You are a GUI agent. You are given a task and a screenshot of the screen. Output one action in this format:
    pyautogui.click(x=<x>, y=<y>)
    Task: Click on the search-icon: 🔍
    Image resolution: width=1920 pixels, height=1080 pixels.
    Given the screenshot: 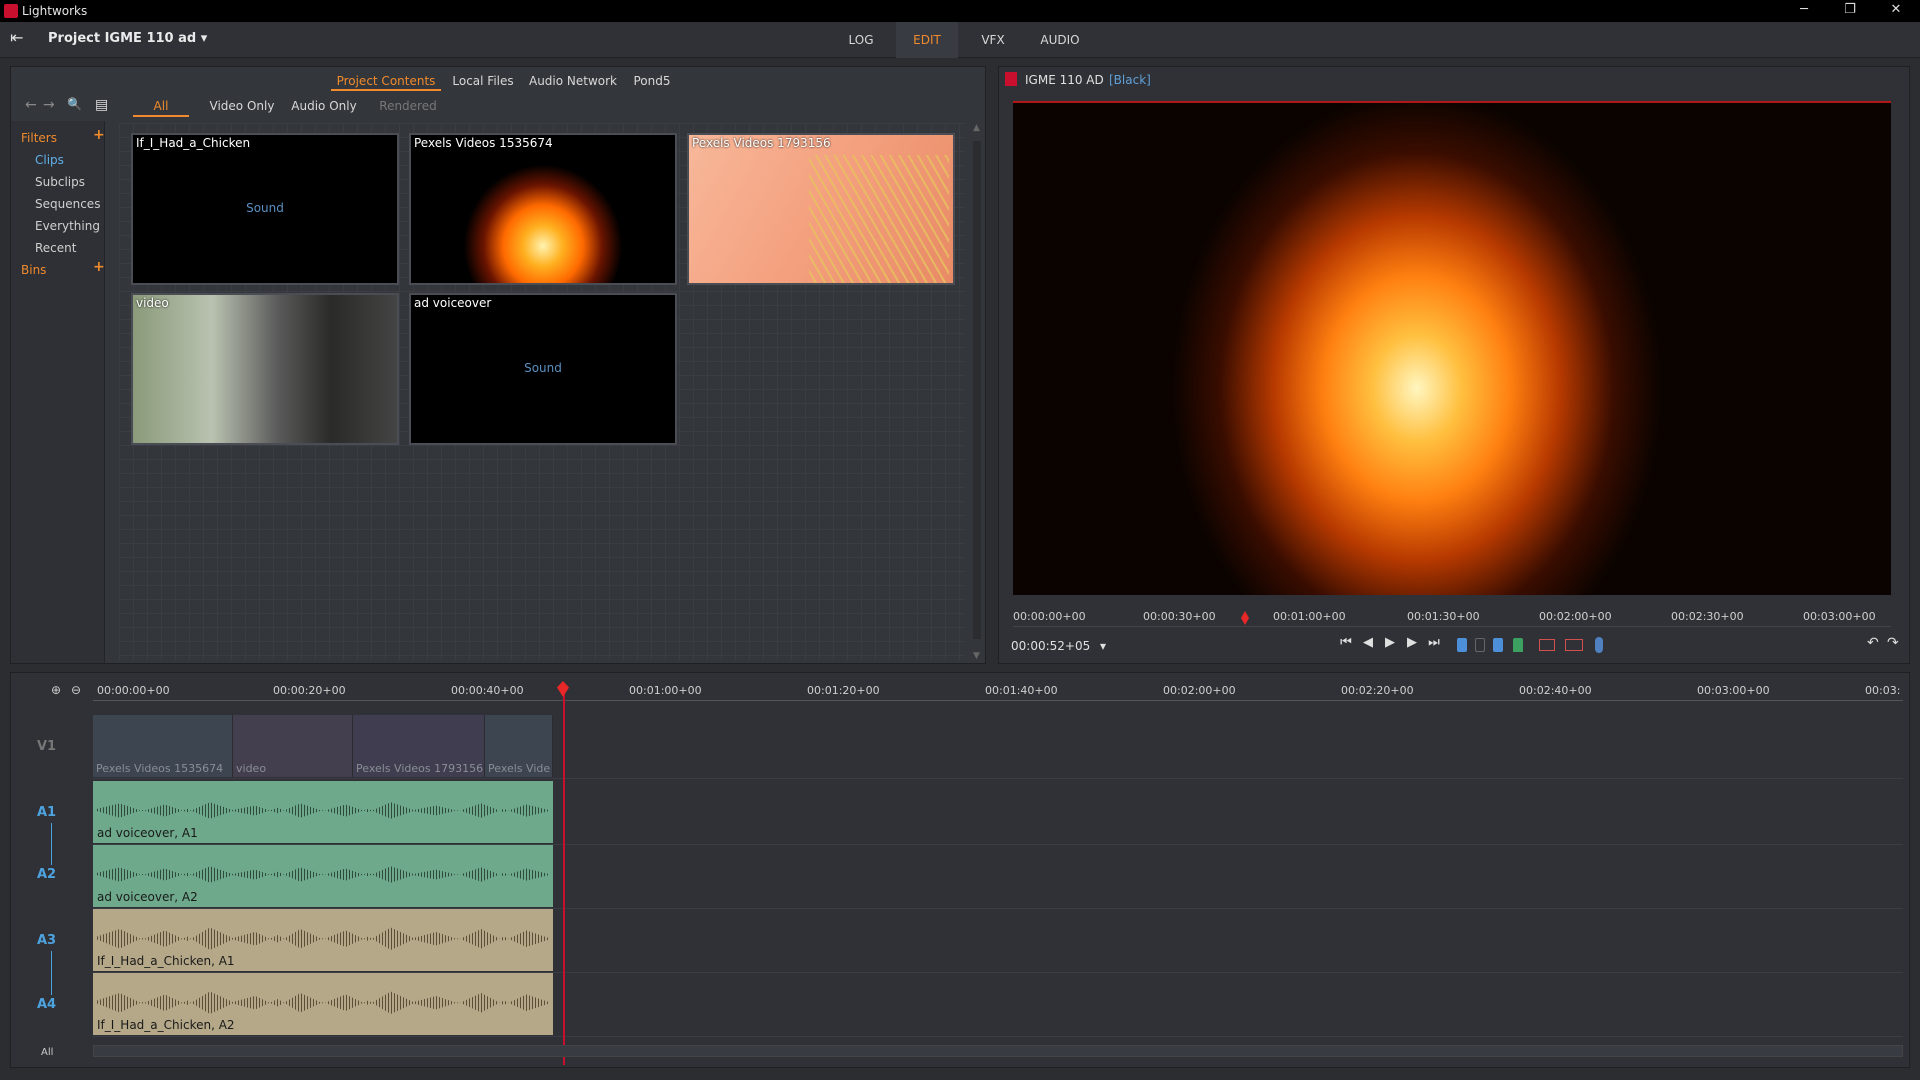 What is the action you would take?
    pyautogui.click(x=74, y=104)
    